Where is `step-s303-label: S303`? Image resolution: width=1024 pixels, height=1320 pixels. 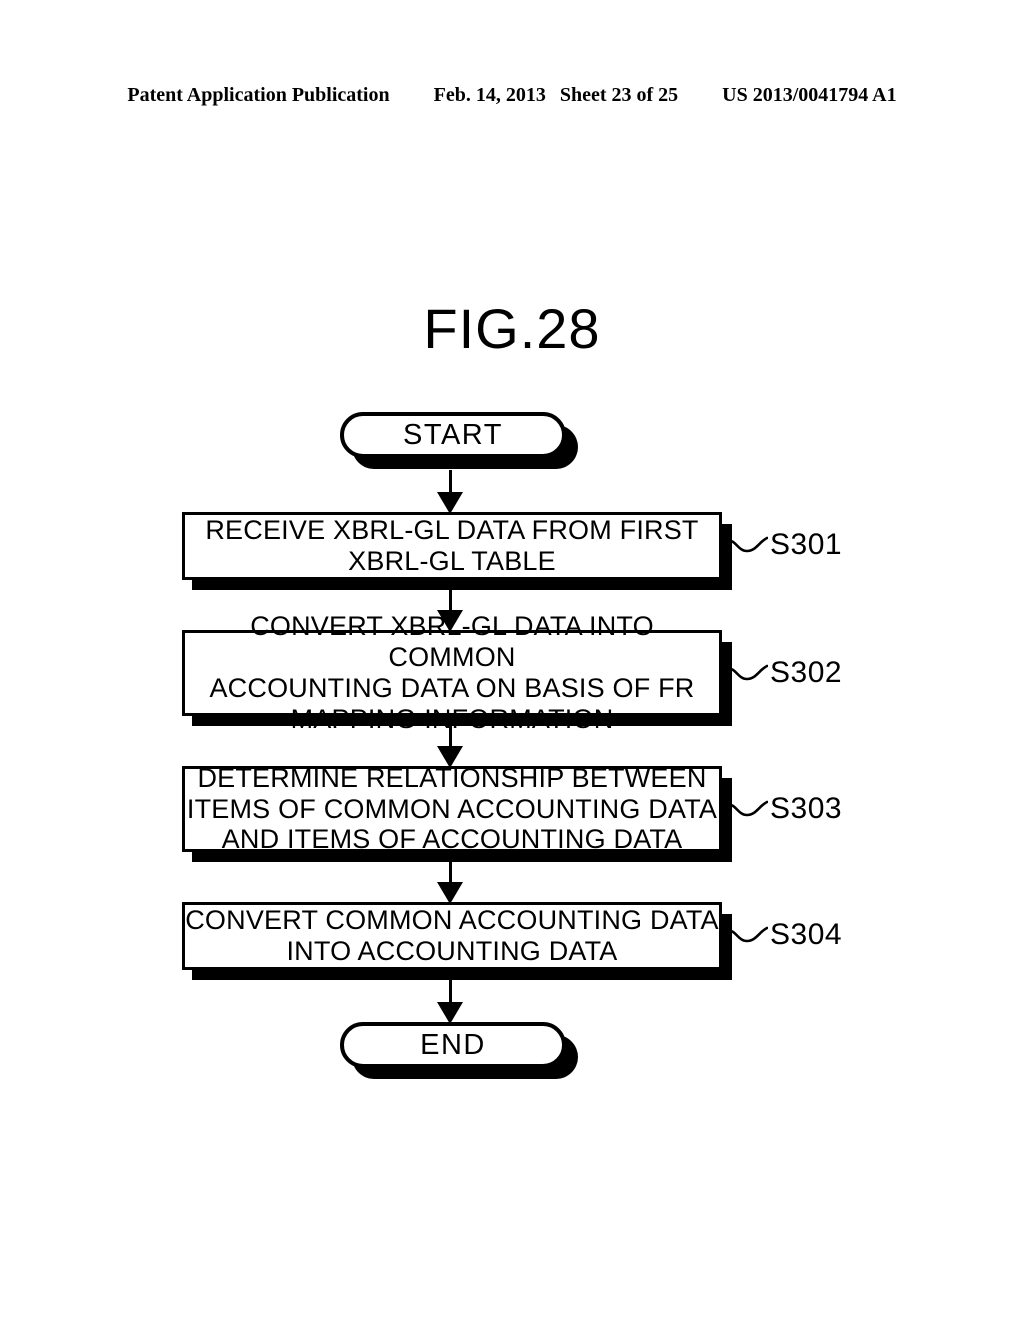 step-s303-label: S303 is located at coordinates (806, 808).